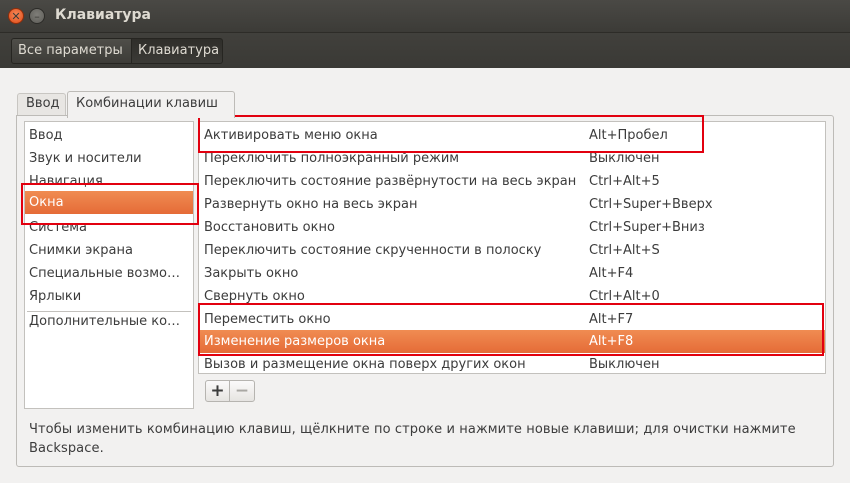  Describe the element at coordinates (103, 15) in the screenshot. I see `window-title: Клавиатура` at that location.